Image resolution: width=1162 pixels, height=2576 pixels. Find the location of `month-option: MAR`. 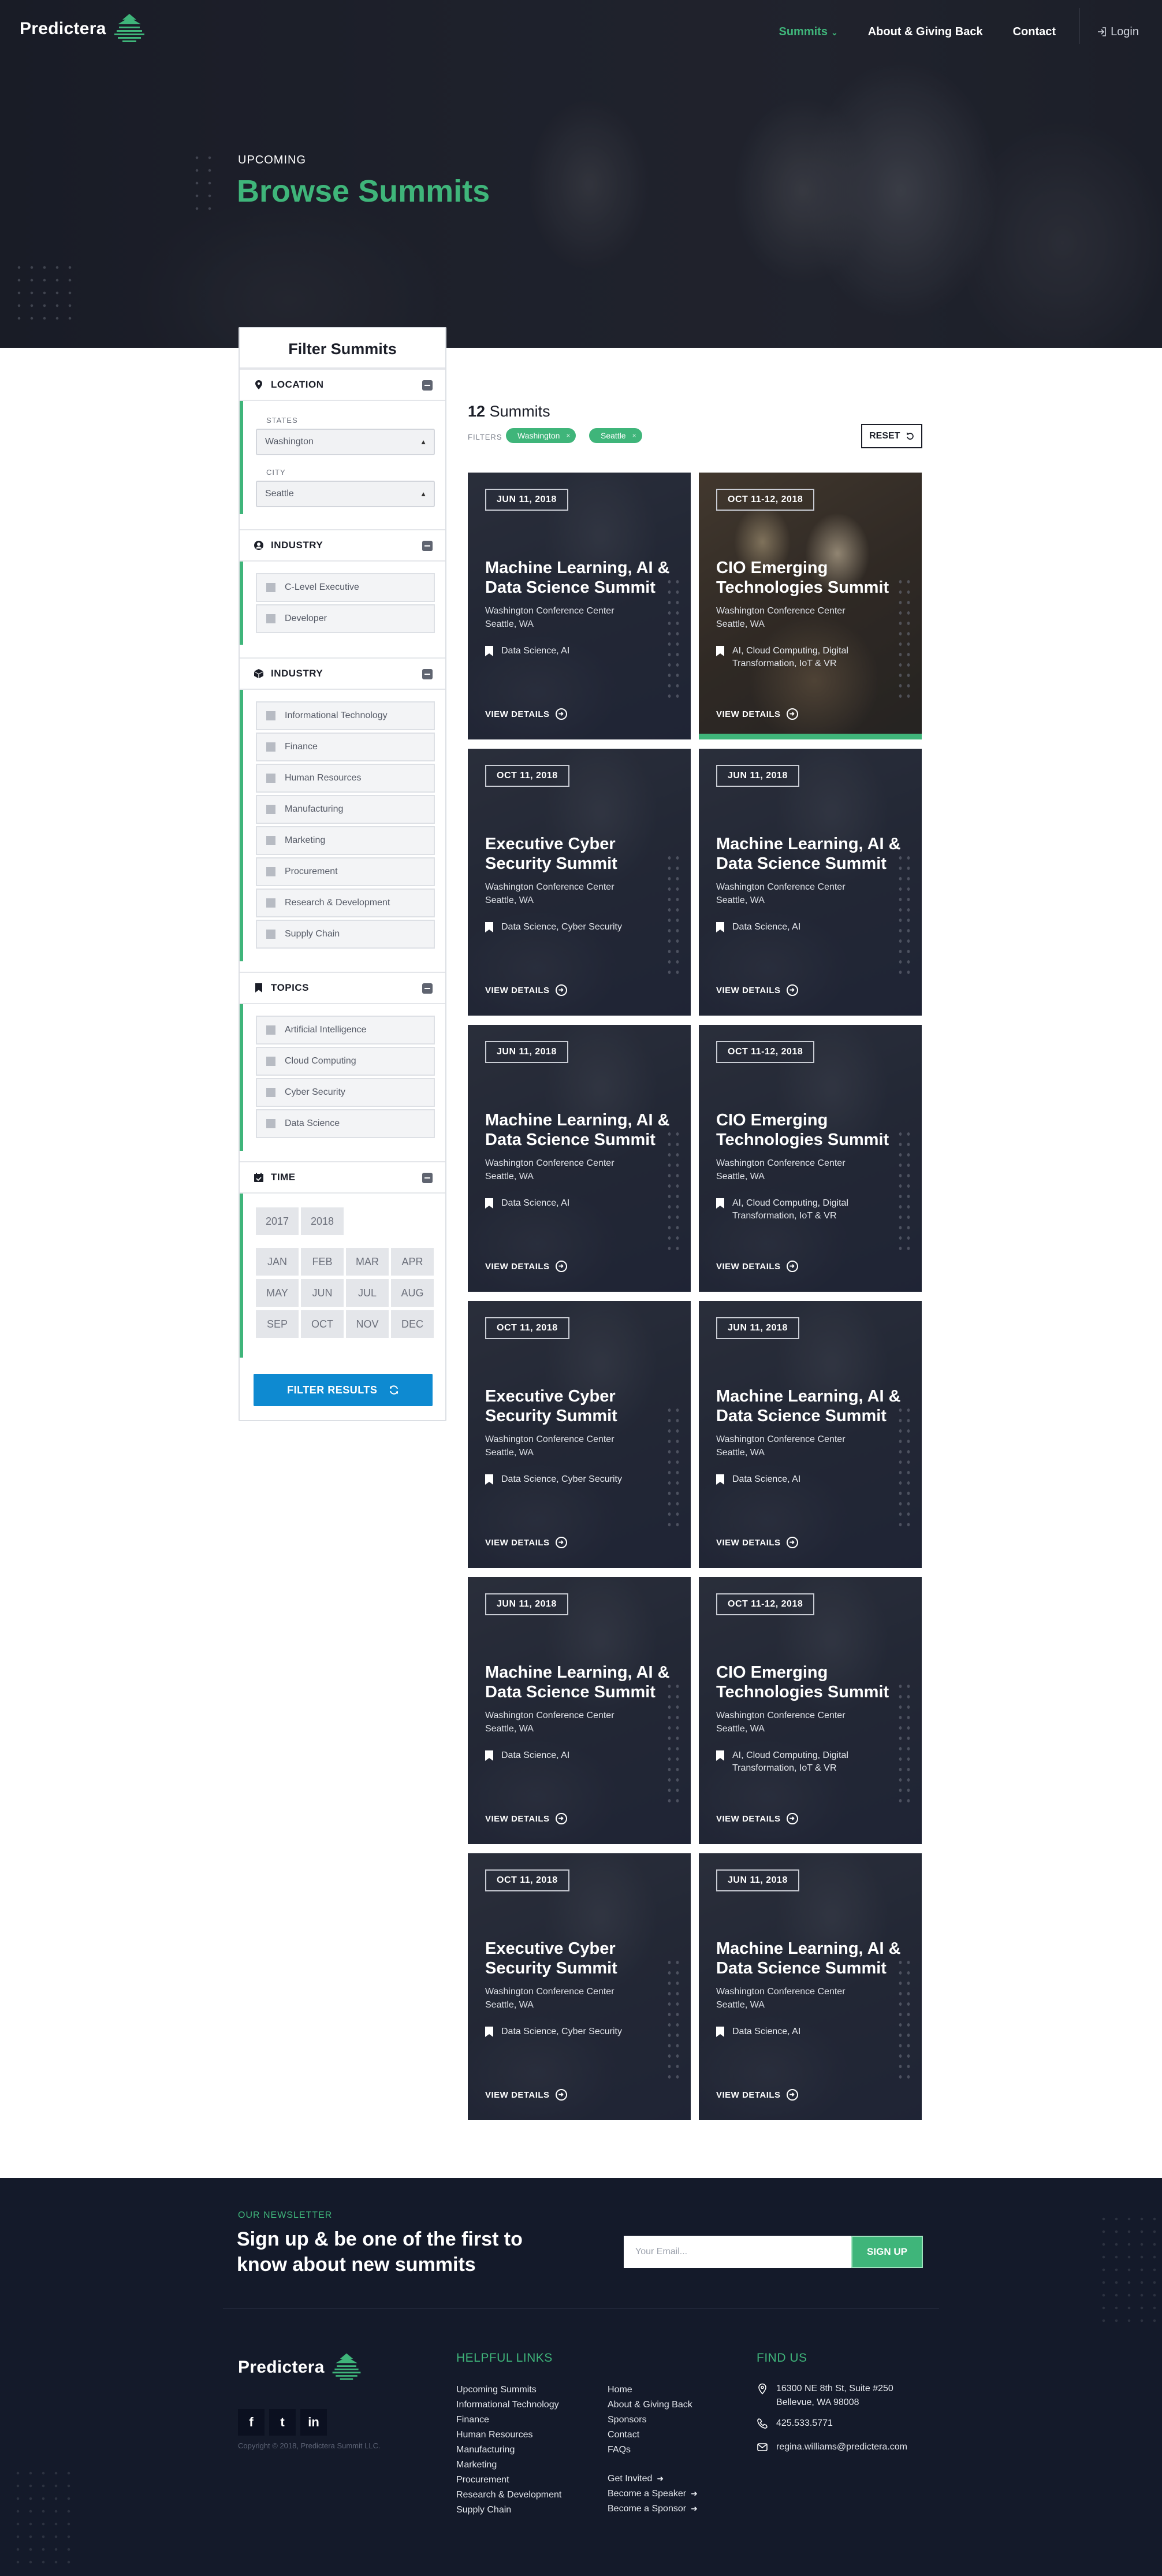

month-option: MAR is located at coordinates (367, 1262).